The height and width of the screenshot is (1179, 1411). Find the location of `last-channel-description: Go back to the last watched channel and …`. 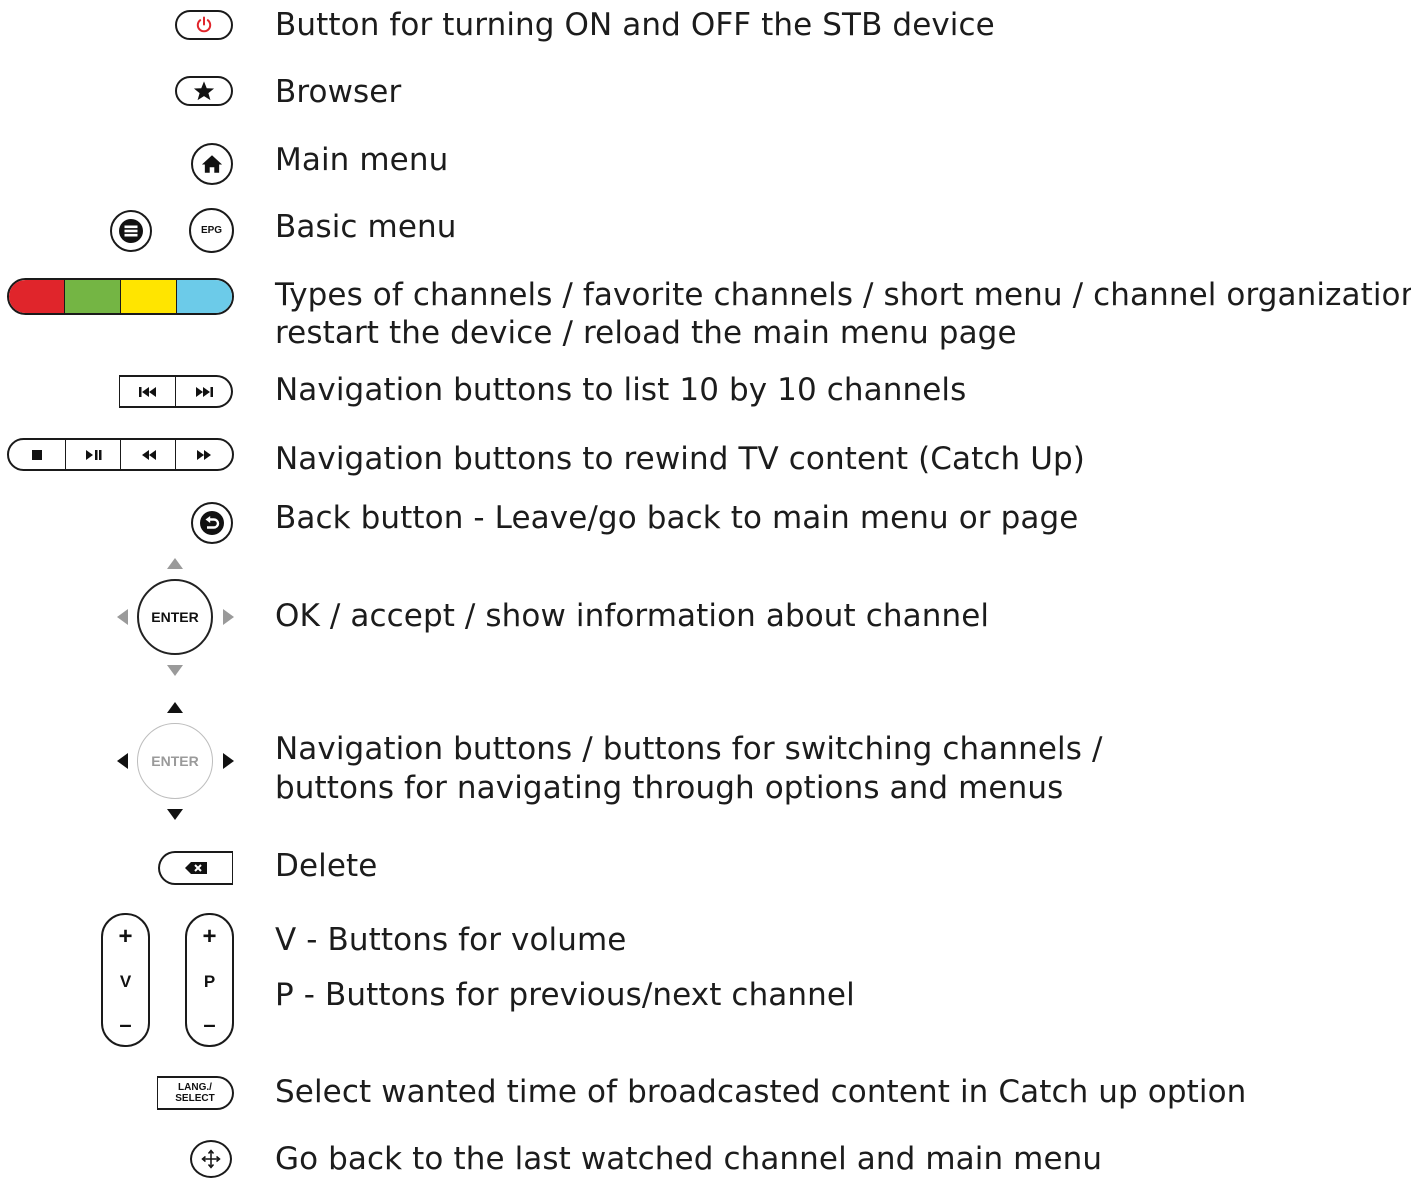

last-channel-description: Go back to the last watched channel and … is located at coordinates (689, 1159).